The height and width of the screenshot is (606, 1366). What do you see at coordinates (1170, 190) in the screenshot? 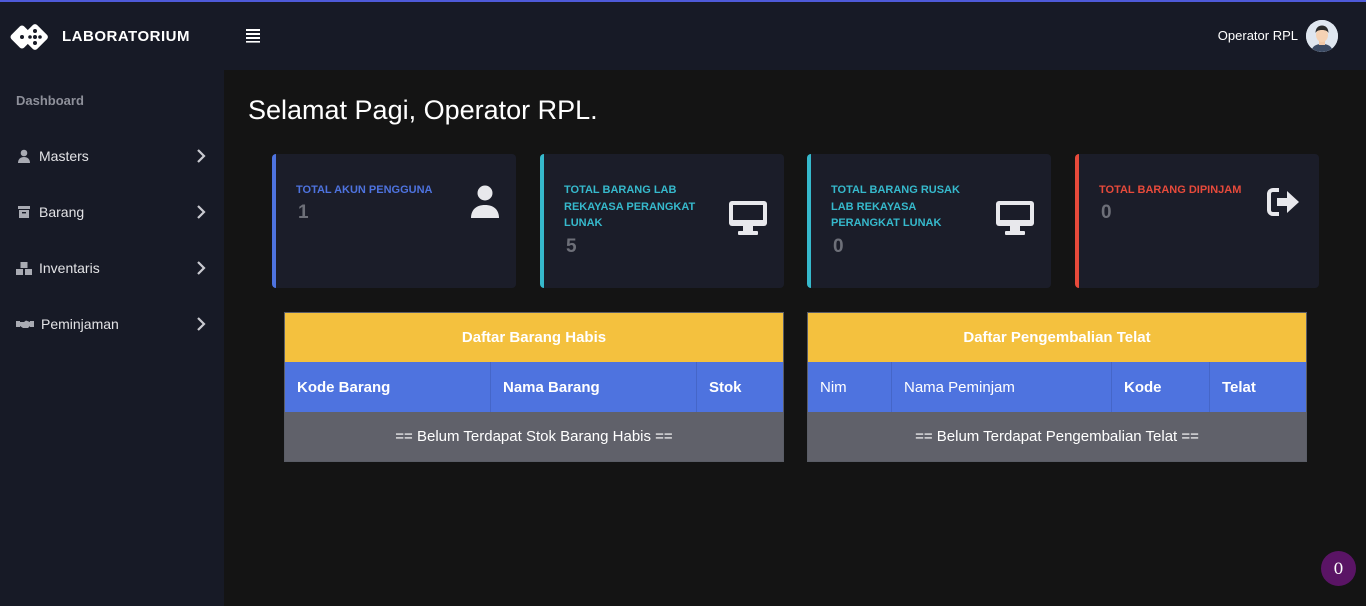
I see `stat-card-label: TOTAL BARANG DIPINJAM` at bounding box center [1170, 190].